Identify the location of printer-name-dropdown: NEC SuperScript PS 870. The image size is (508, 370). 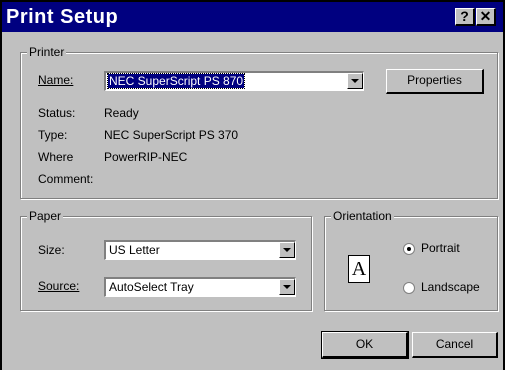
(234, 81).